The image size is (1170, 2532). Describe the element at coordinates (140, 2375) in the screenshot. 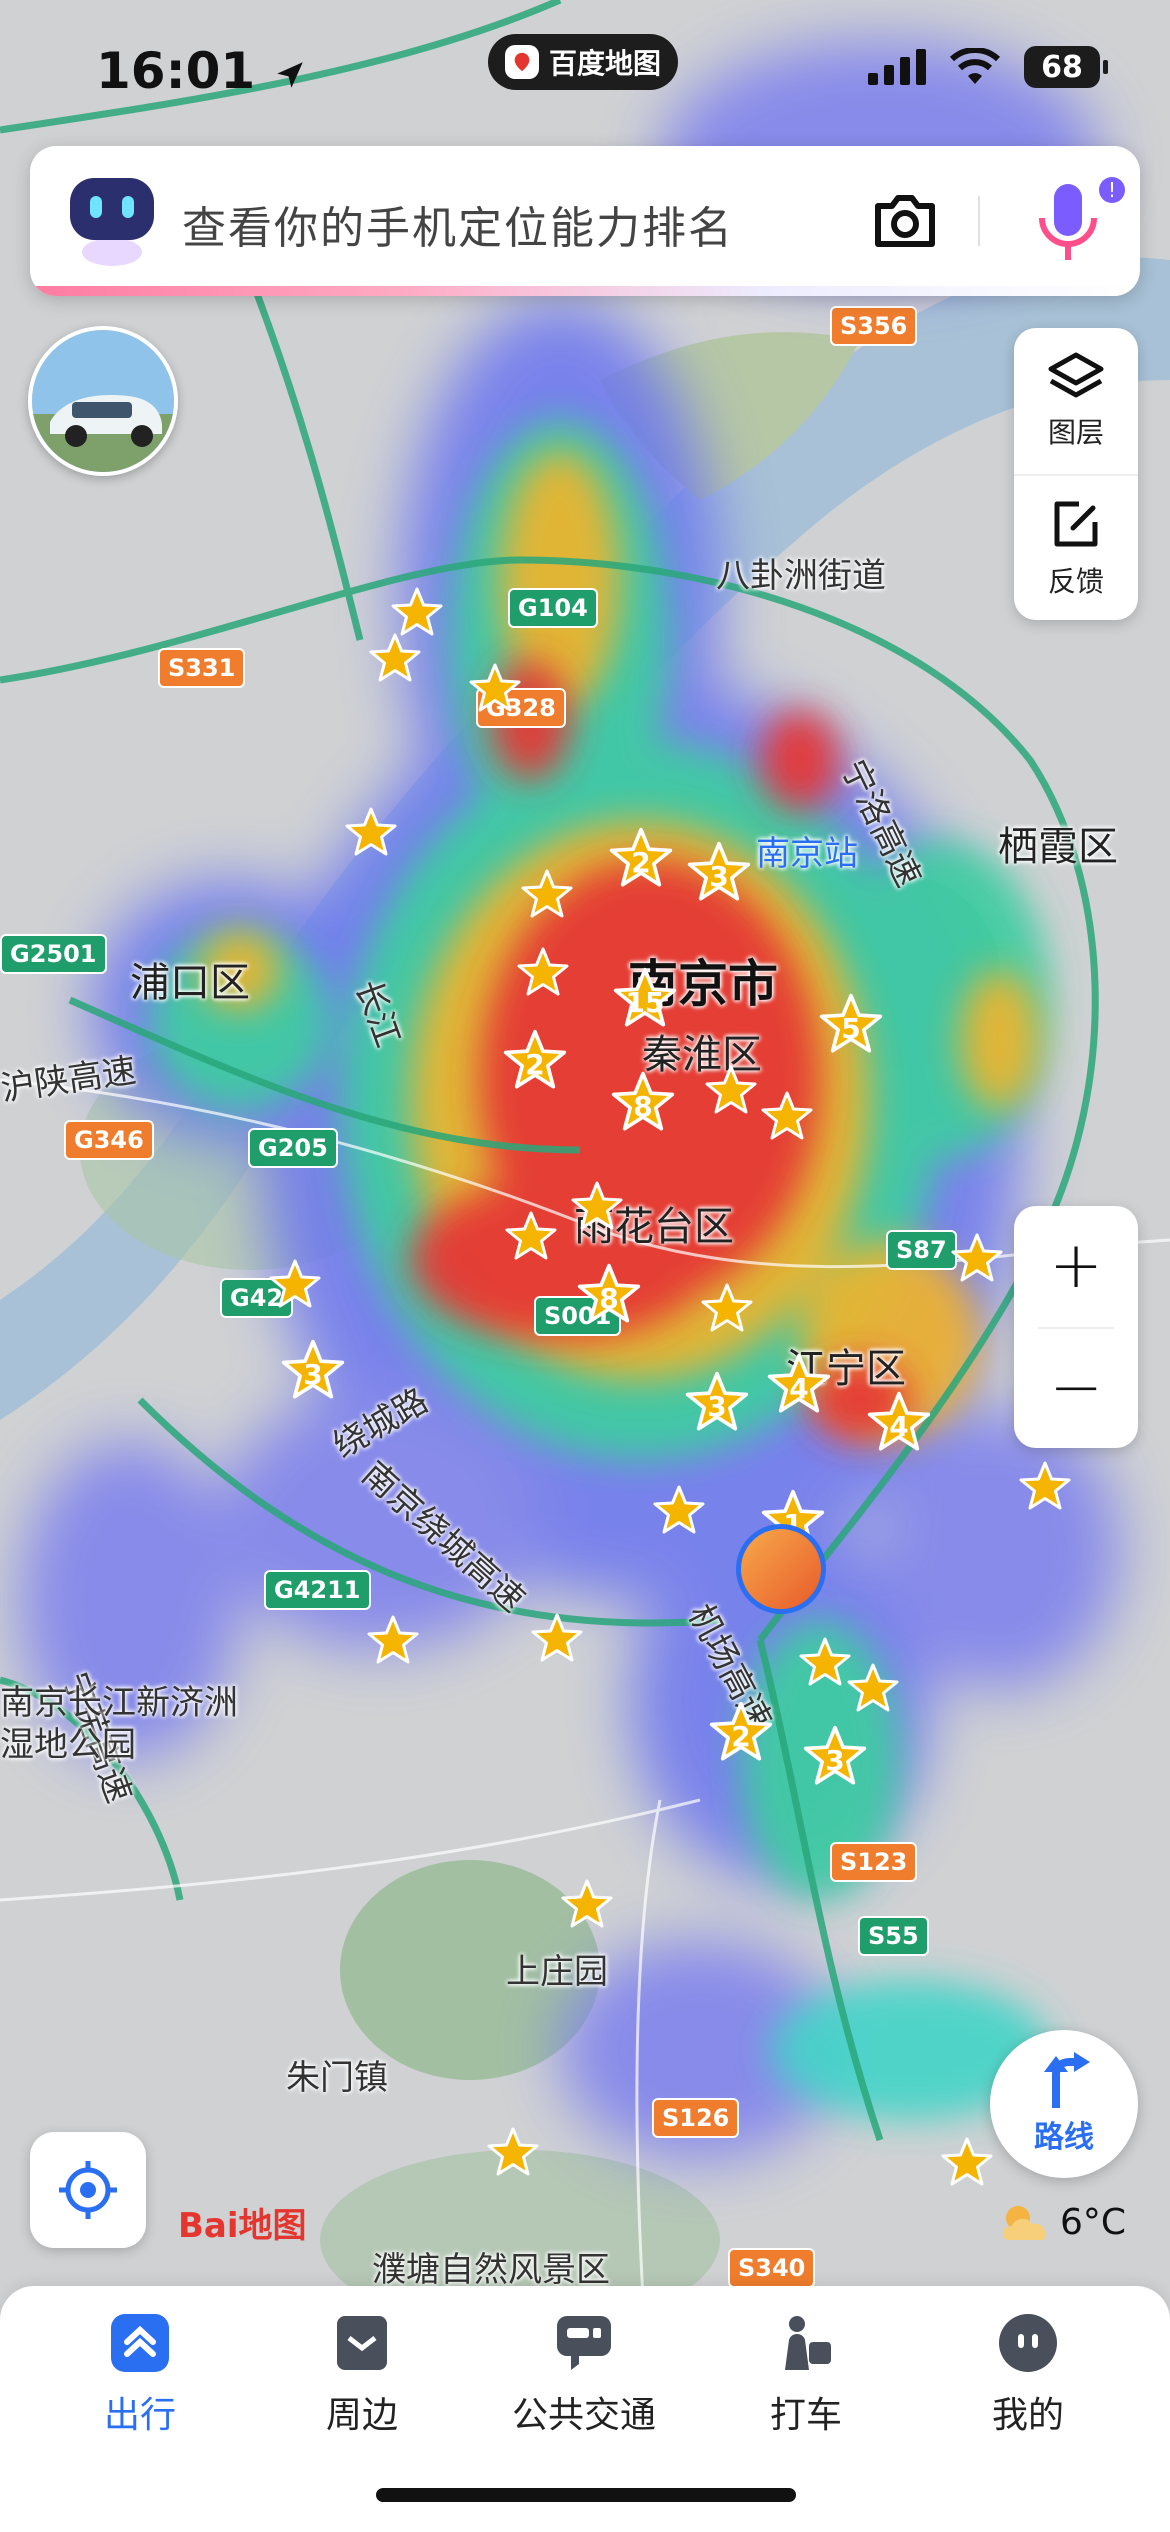

I see `tab-travel: 出行` at that location.